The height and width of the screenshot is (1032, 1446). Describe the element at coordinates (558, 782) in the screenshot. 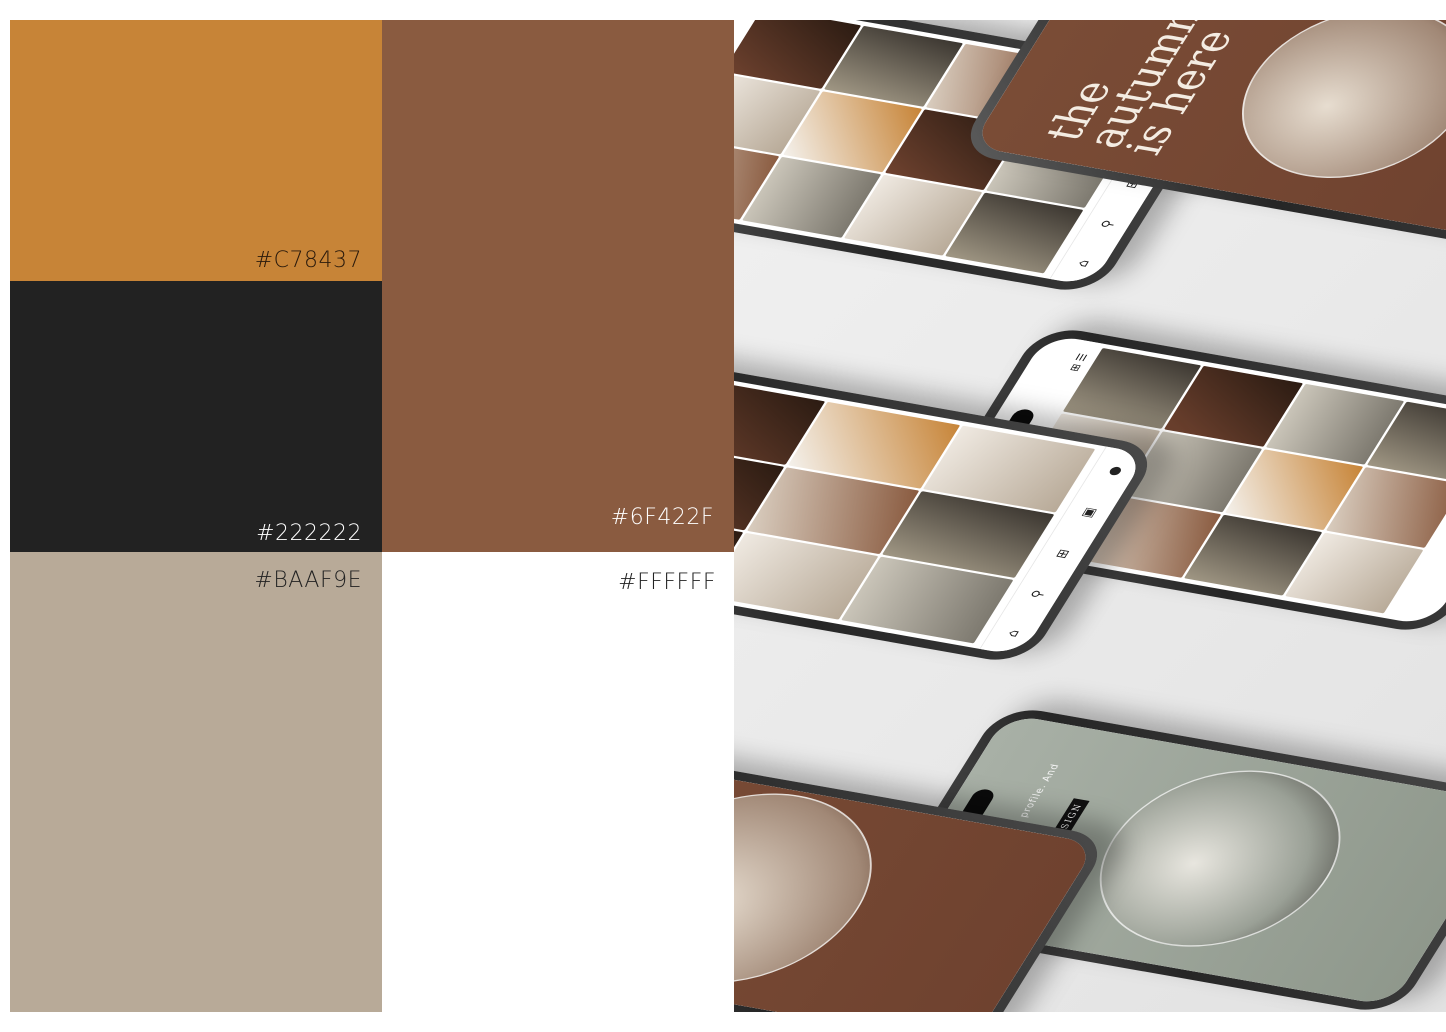

I see `swatch-white: #FFFFFF` at that location.